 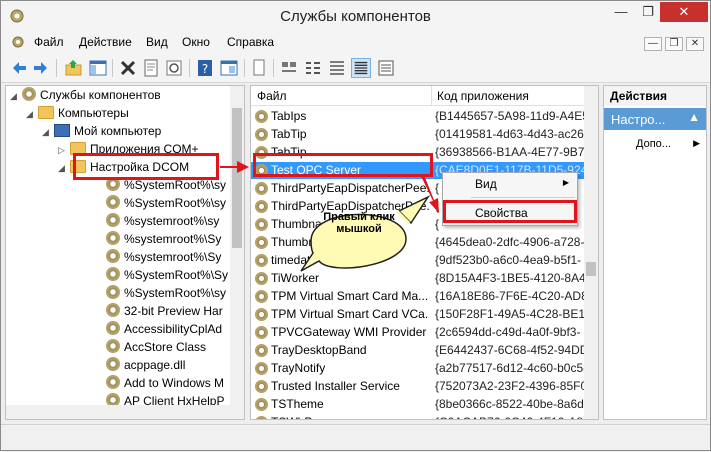 What do you see at coordinates (418, 404) in the screenshot?
I see `list-row: TSTheme {8be0366c-8522-40be-8a6d-` at bounding box center [418, 404].